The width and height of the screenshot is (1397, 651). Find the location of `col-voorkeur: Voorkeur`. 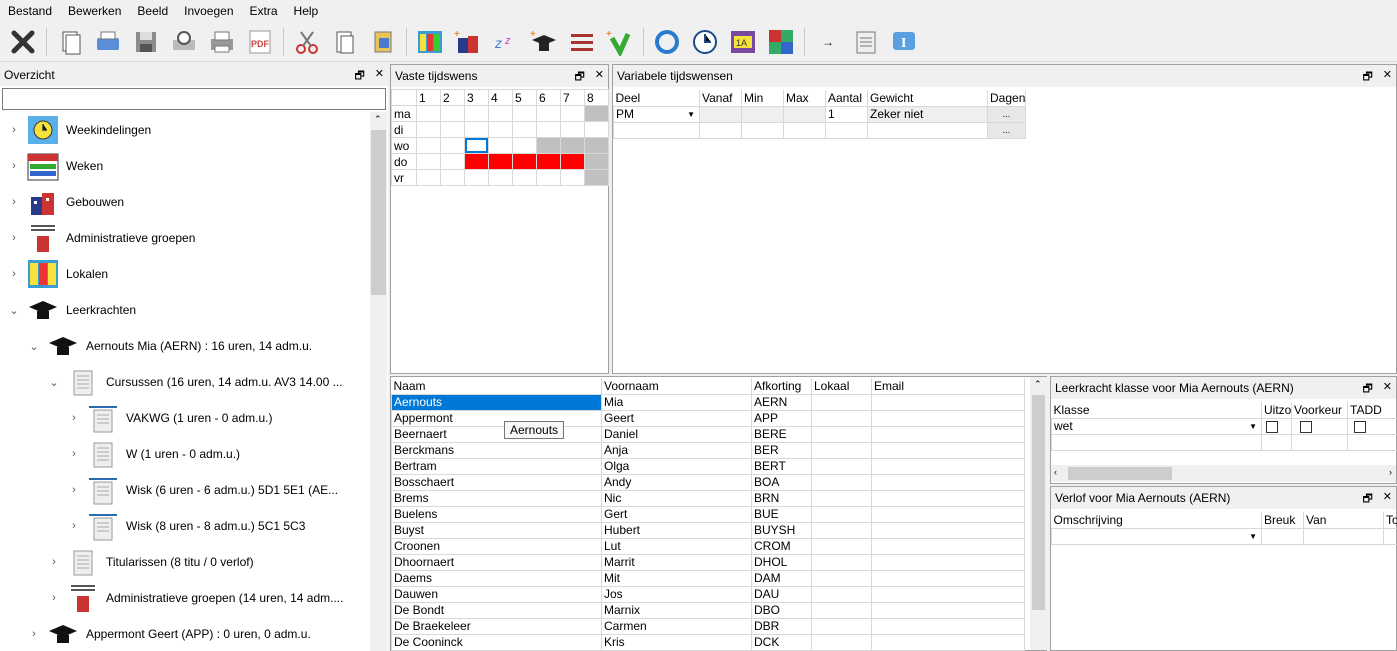

col-voorkeur: Voorkeur is located at coordinates (1319, 410).